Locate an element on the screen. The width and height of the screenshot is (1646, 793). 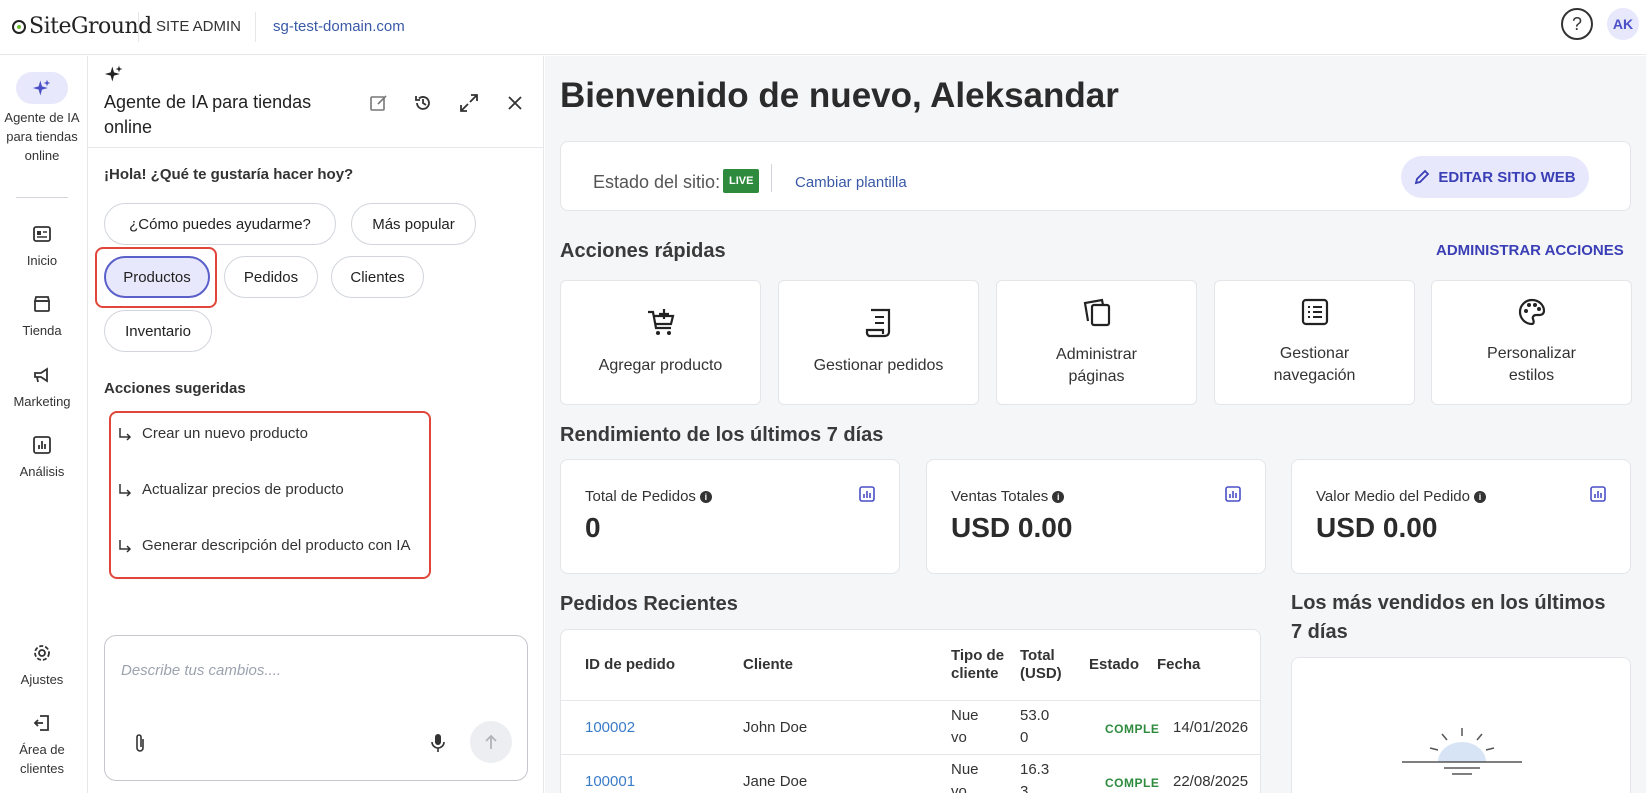
edit-site-button: EDITAR SITIO WEB is located at coordinates (1495, 177).